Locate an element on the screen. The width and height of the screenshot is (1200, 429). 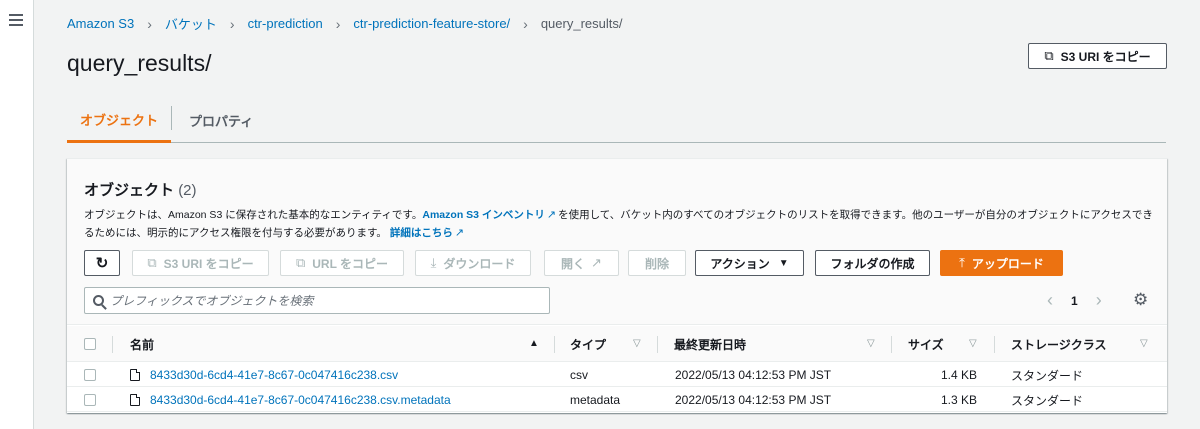
tab-properties: プロパティ is located at coordinates (221, 120).